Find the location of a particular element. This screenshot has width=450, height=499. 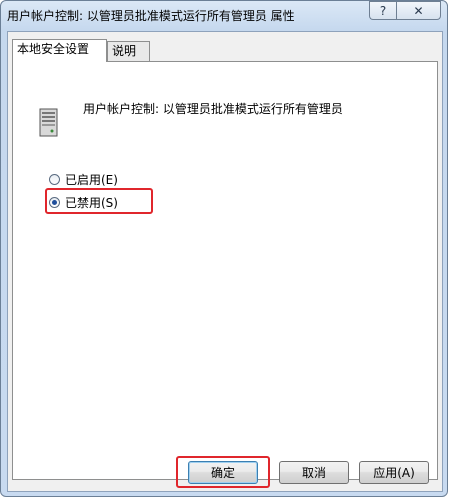

apply-button: 应用(A) is located at coordinates (394, 472).